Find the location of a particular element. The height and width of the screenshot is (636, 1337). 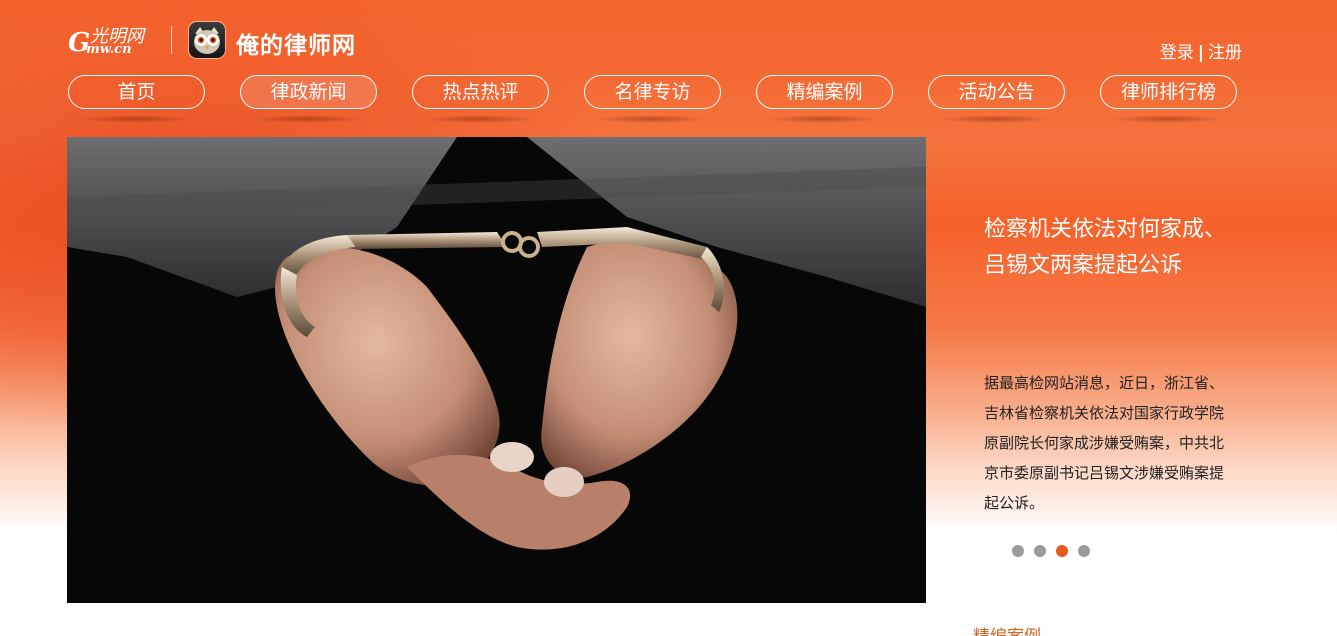

hero-headline-link: 检察机关依法对何家成、吕锡文两案提起公诉 is located at coordinates (1109, 248).